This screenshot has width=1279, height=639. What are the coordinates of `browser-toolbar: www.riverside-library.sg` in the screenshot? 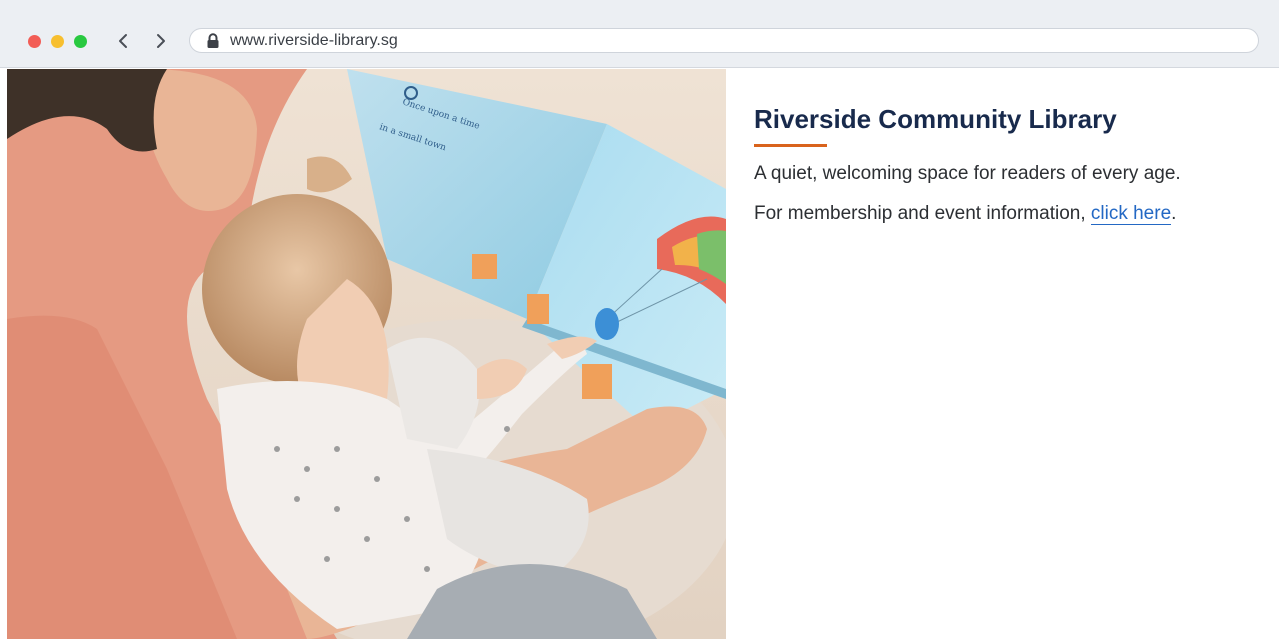 It's located at (639, 34).